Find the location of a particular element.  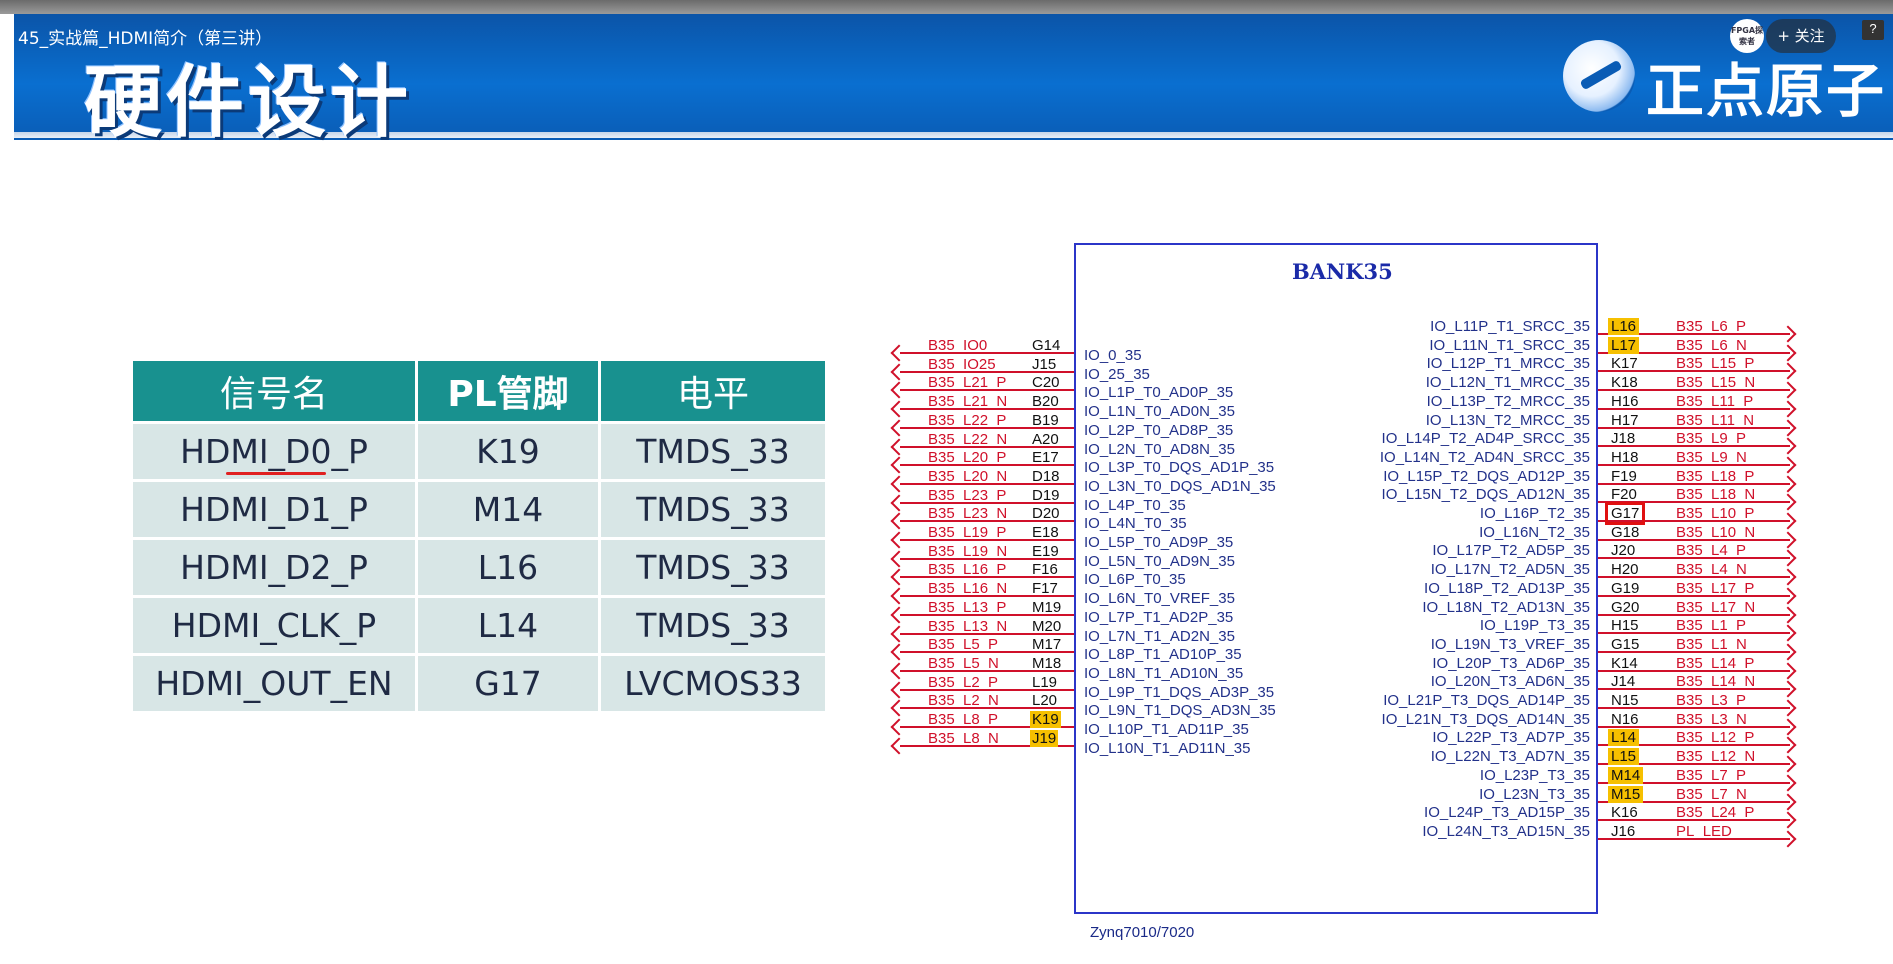

net-label: B35_L2_P is located at coordinates (963, 682).